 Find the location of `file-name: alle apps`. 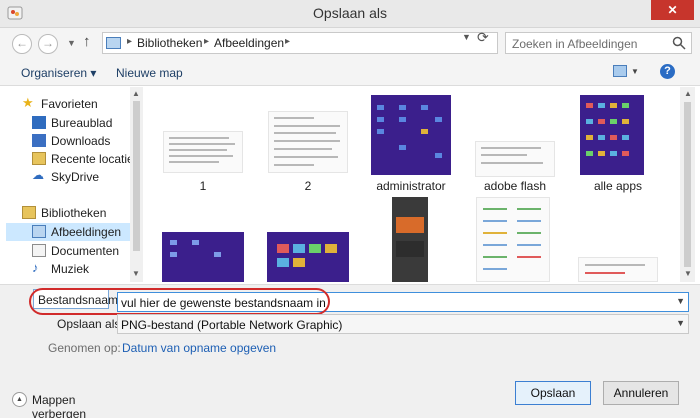

file-name: alle apps is located at coordinates (618, 186).